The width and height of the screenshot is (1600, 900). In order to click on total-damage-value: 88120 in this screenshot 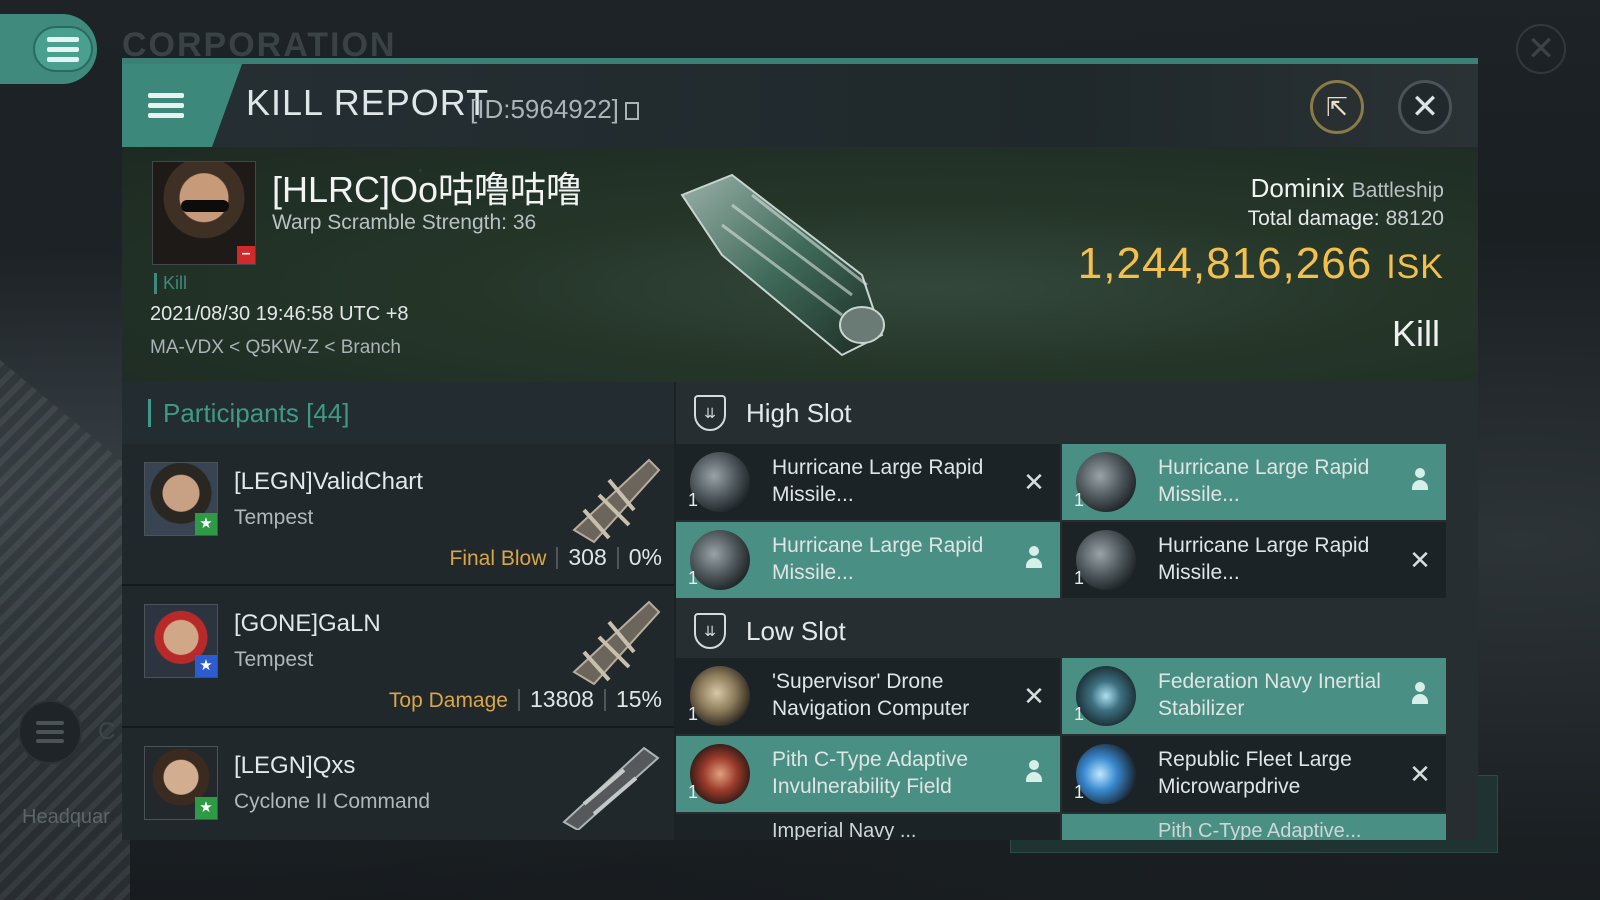, I will do `click(1414, 218)`.